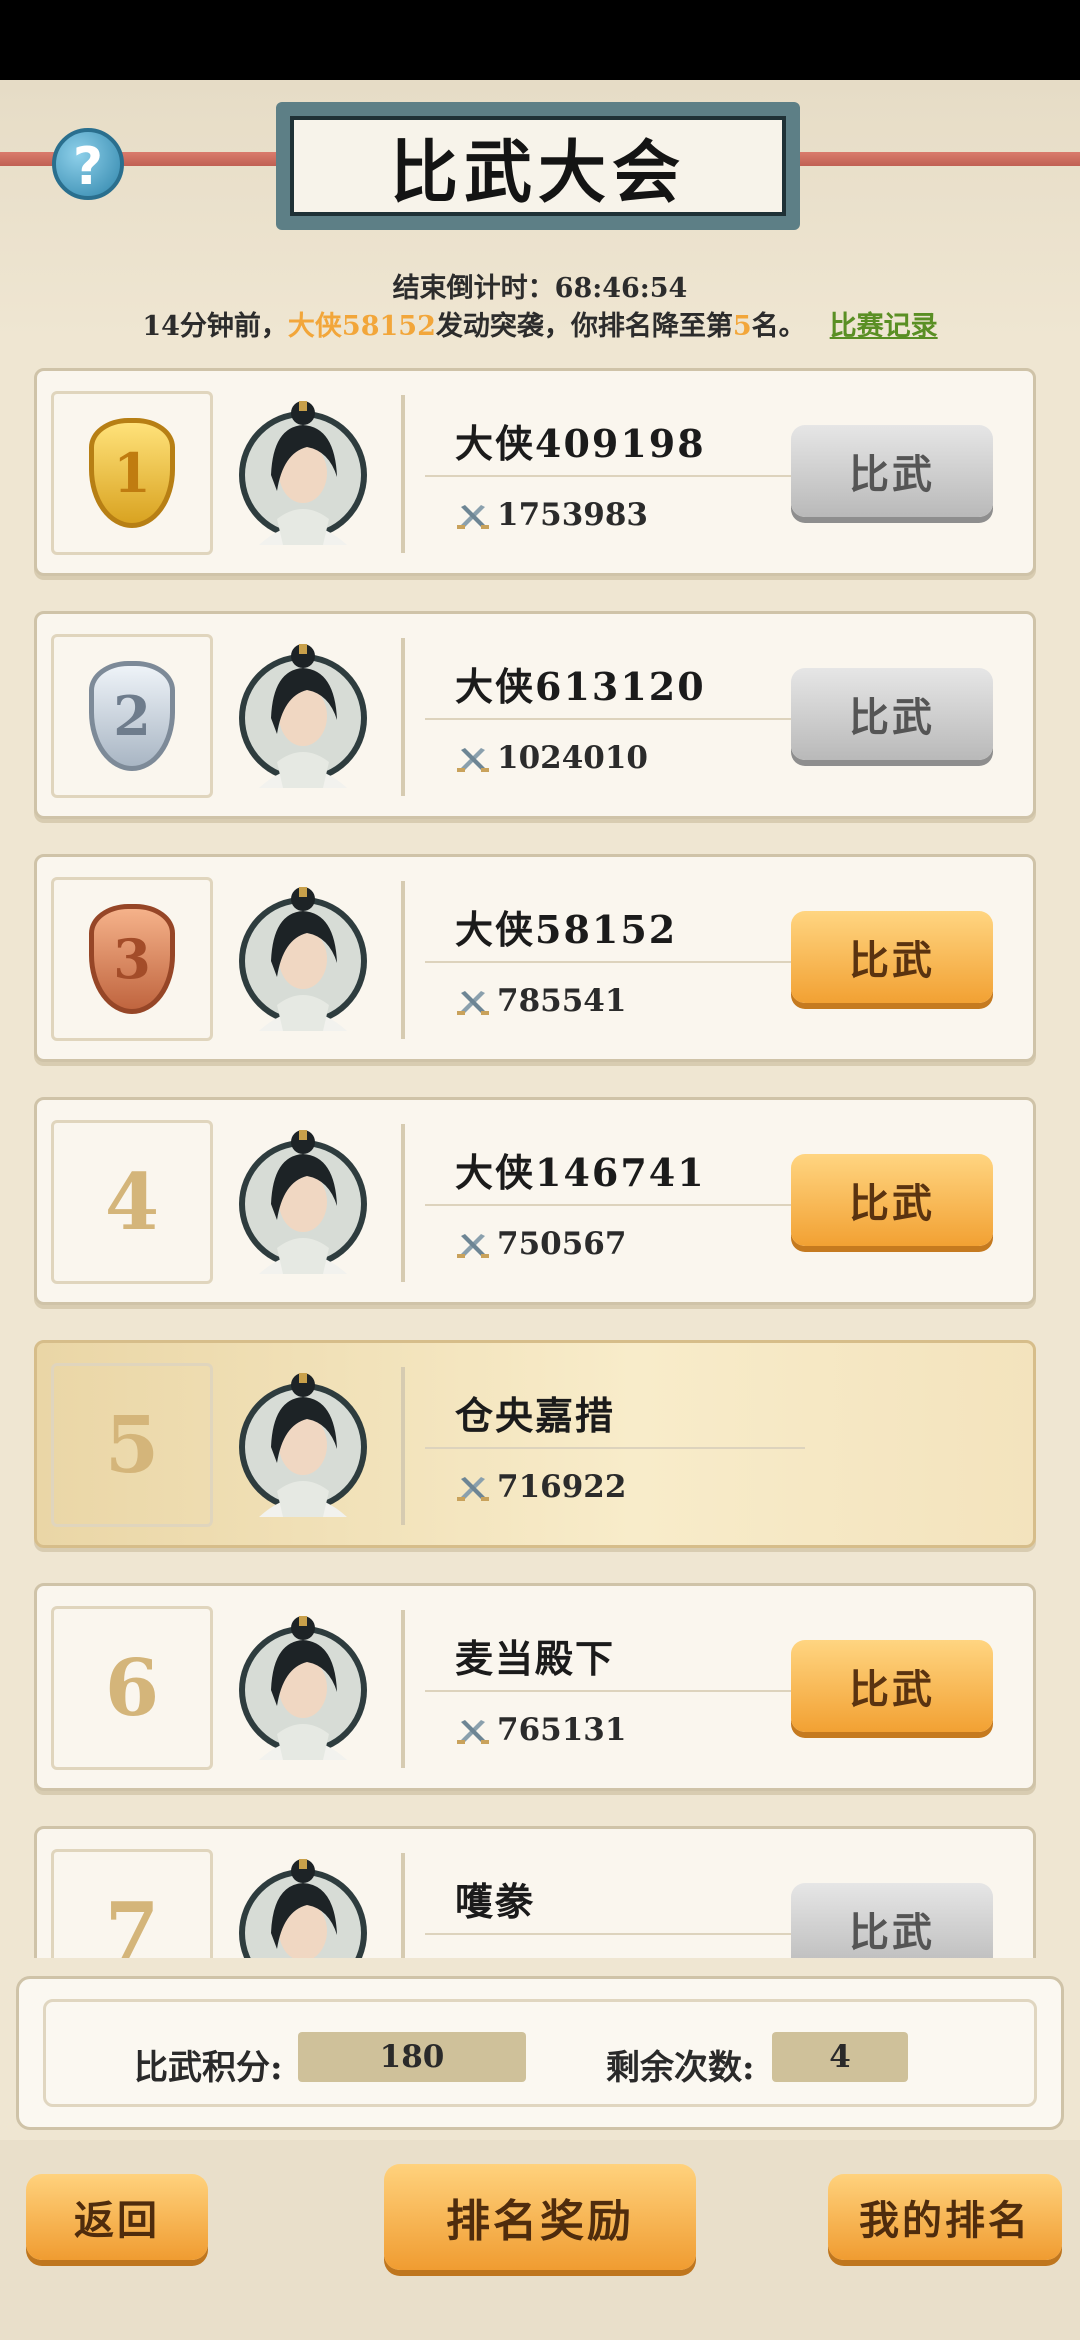  I want to click on page-title: 比武大会, so click(538, 166).